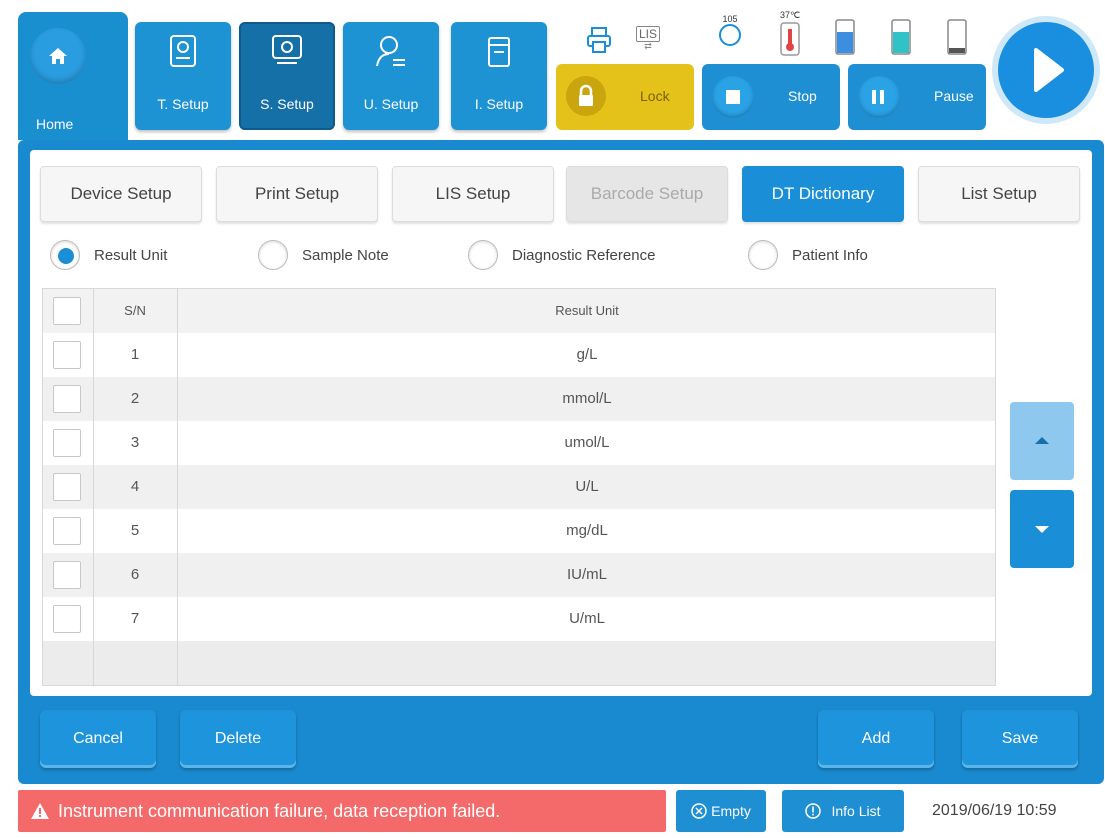 This screenshot has height=838, width=1105. What do you see at coordinates (135, 398) in the screenshot?
I see `row-sn: 2` at bounding box center [135, 398].